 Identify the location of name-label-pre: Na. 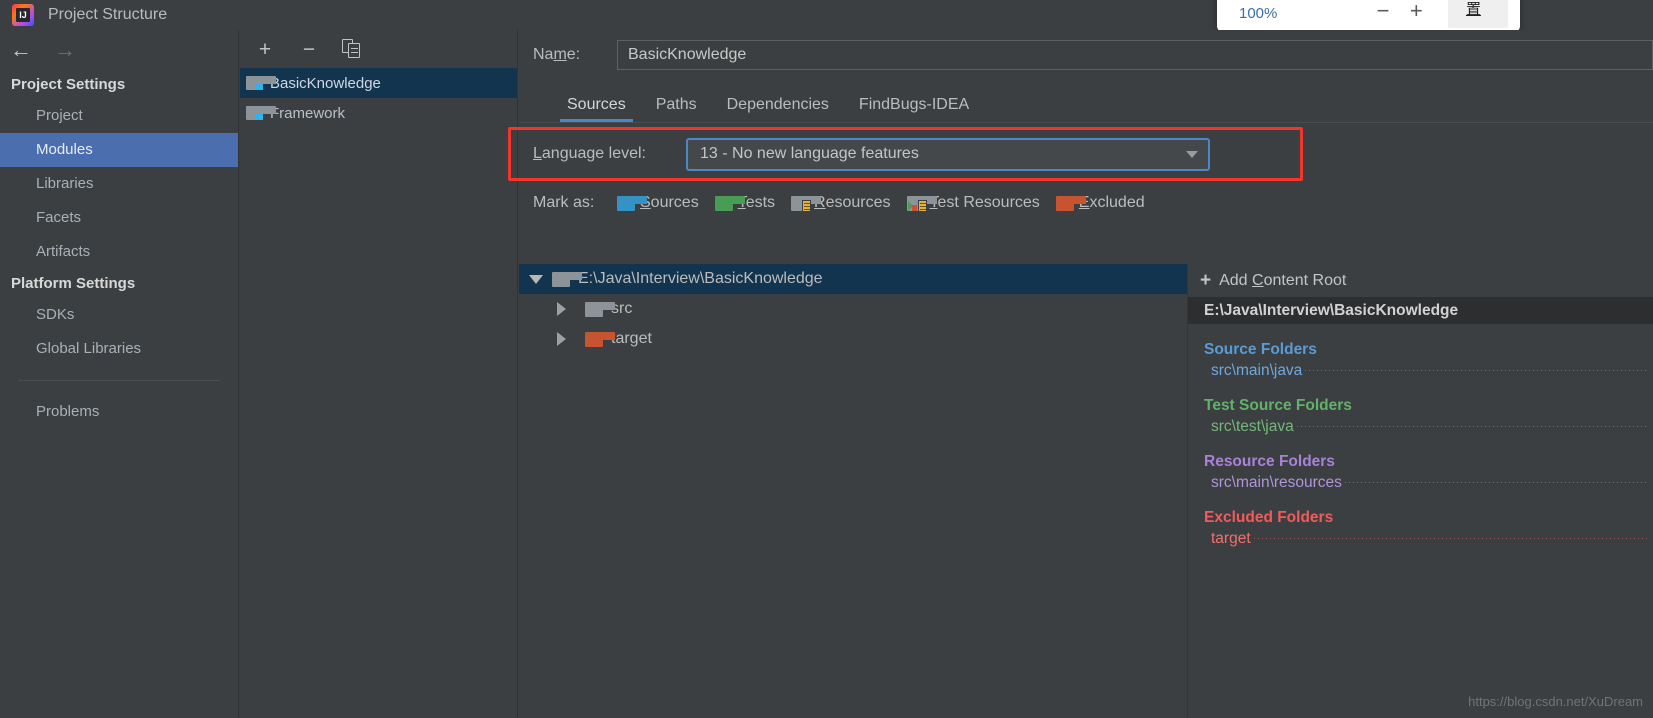
(543, 54).